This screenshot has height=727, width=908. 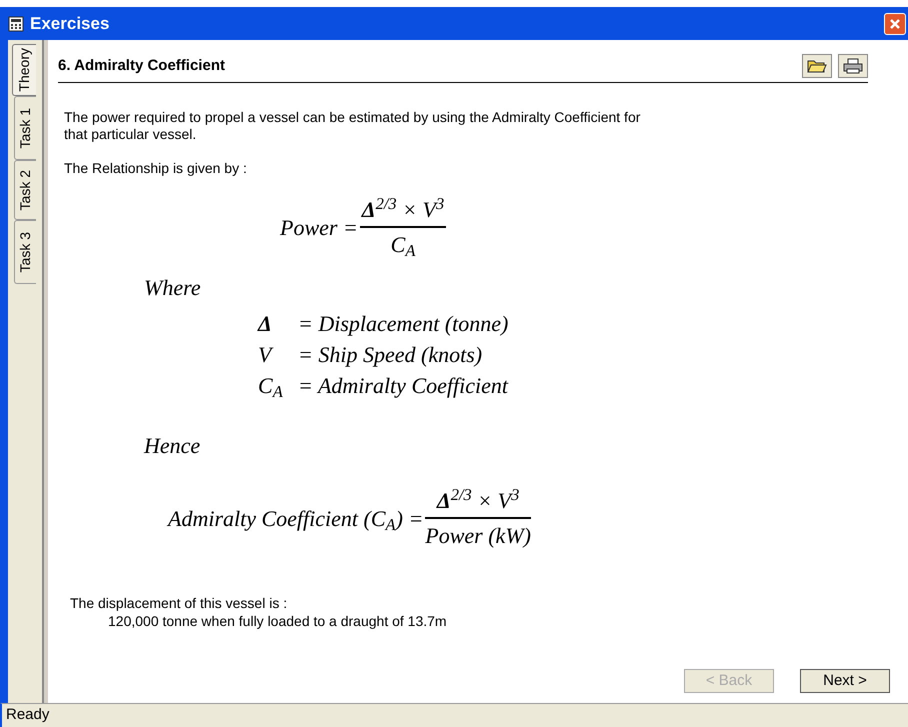 What do you see at coordinates (265, 324) in the screenshot?
I see `symbol: Δ` at bounding box center [265, 324].